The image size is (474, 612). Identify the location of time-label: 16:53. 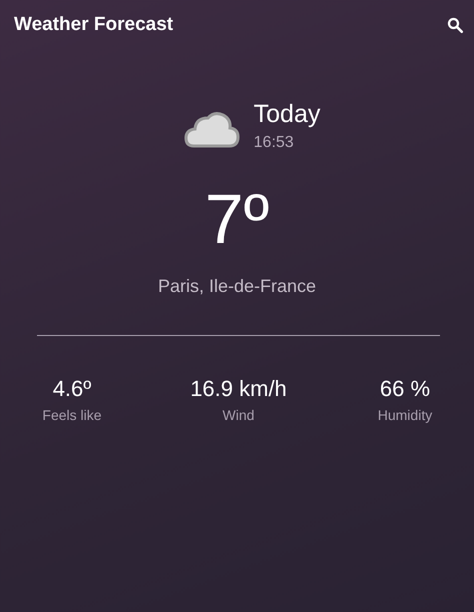
(274, 143).